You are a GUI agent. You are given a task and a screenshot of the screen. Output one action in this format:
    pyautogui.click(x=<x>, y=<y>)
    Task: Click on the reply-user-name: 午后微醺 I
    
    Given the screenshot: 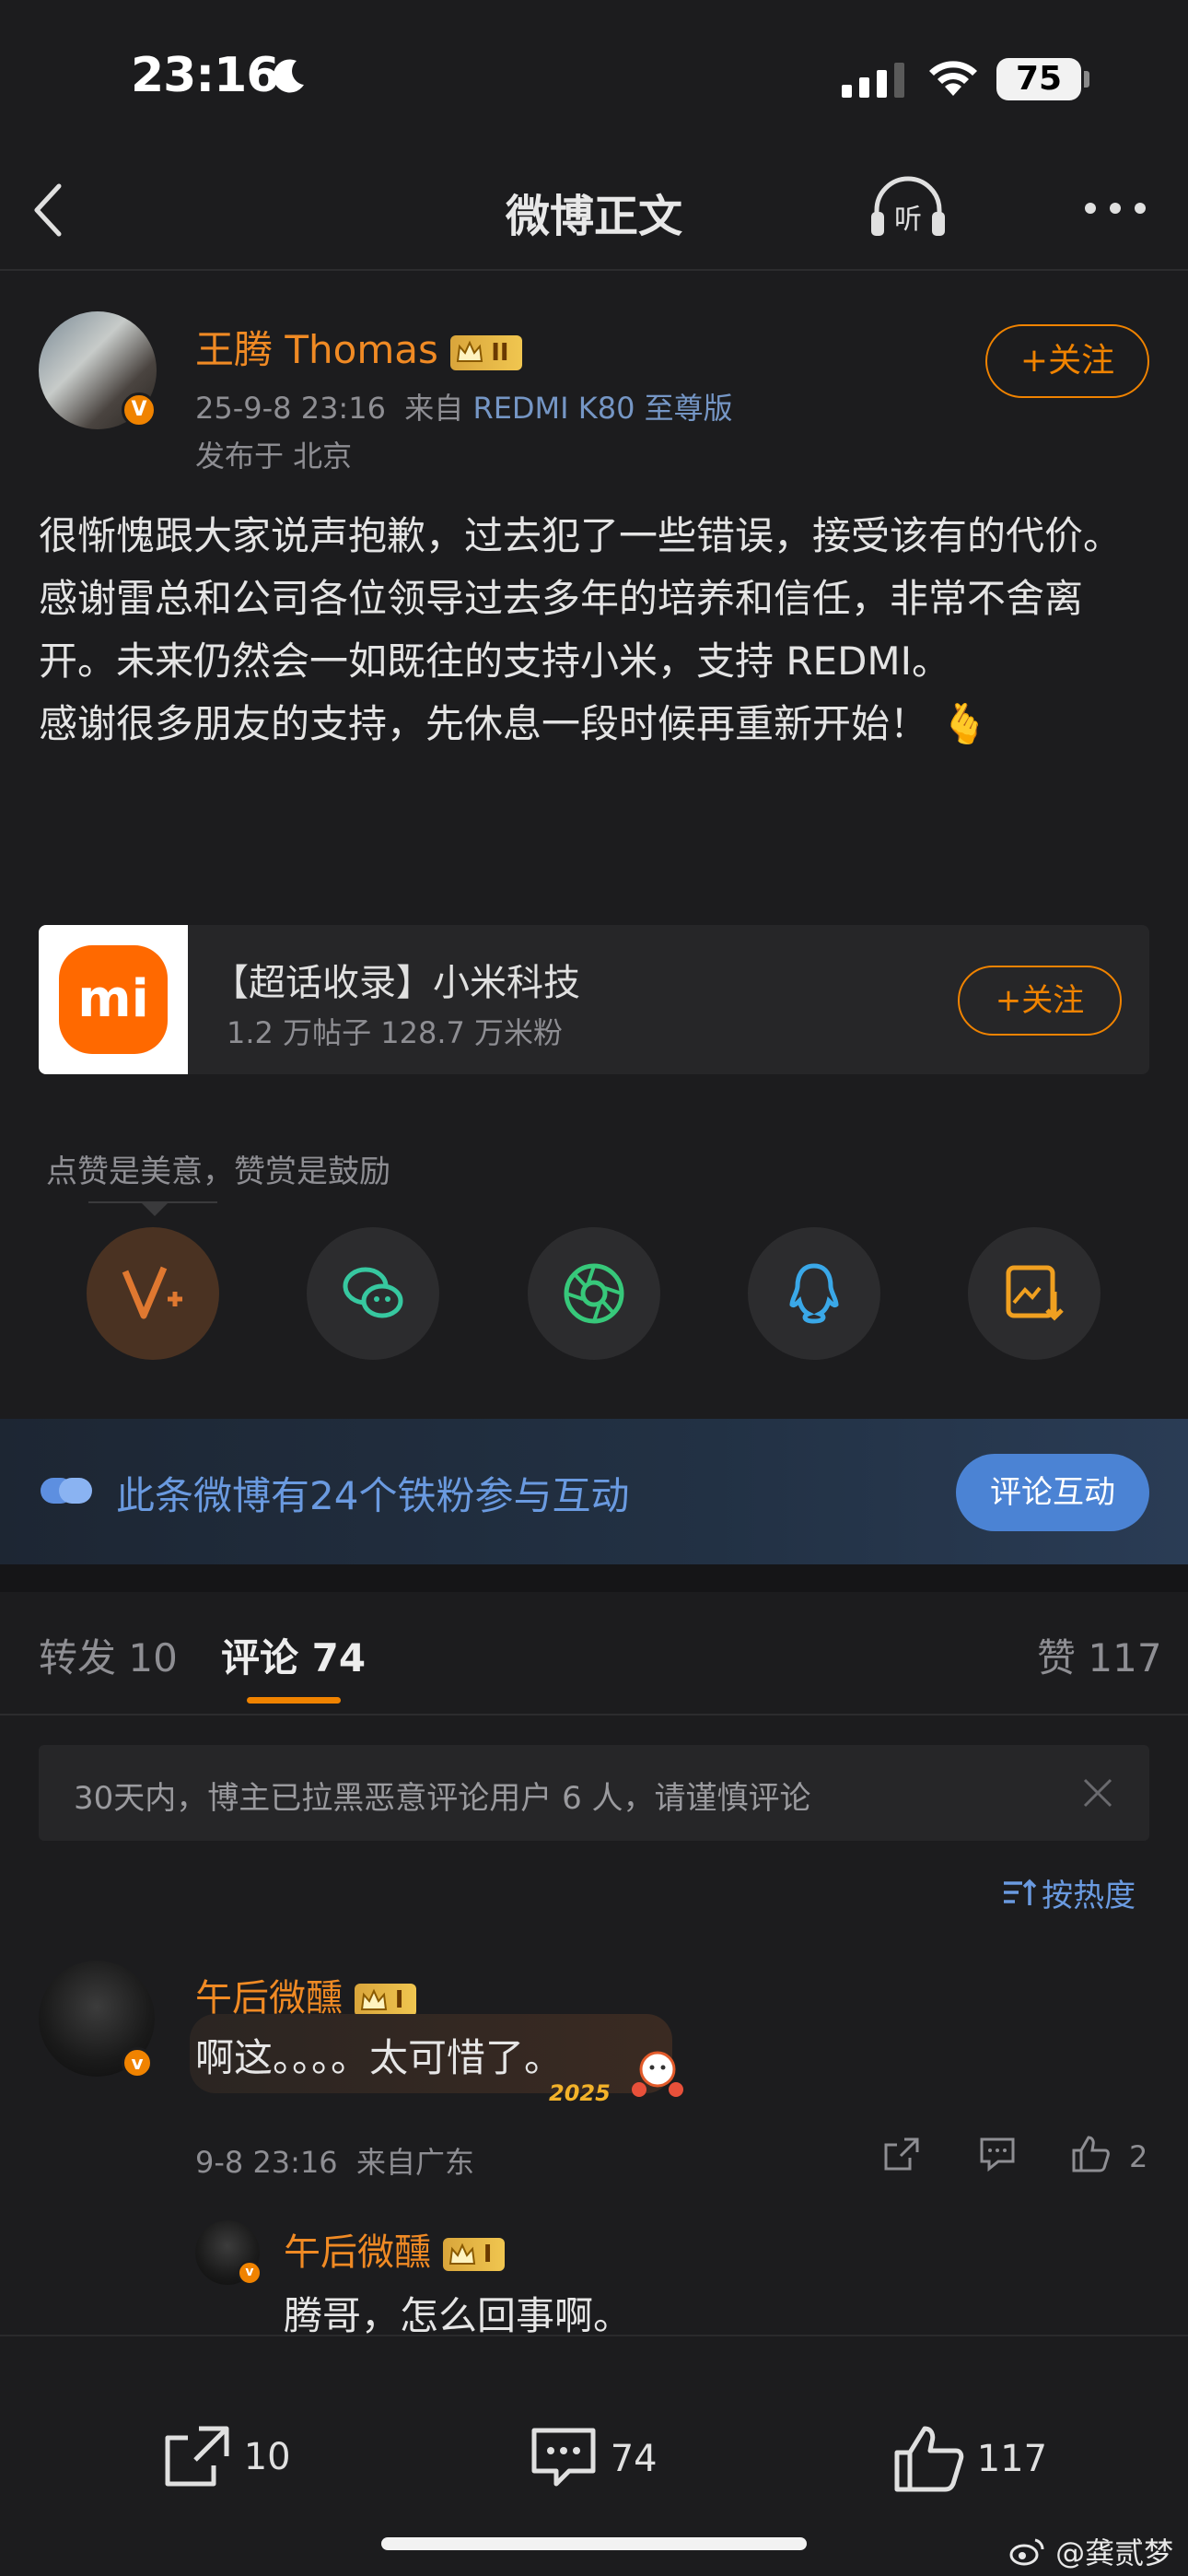 What is the action you would take?
    pyautogui.click(x=395, y=2249)
    